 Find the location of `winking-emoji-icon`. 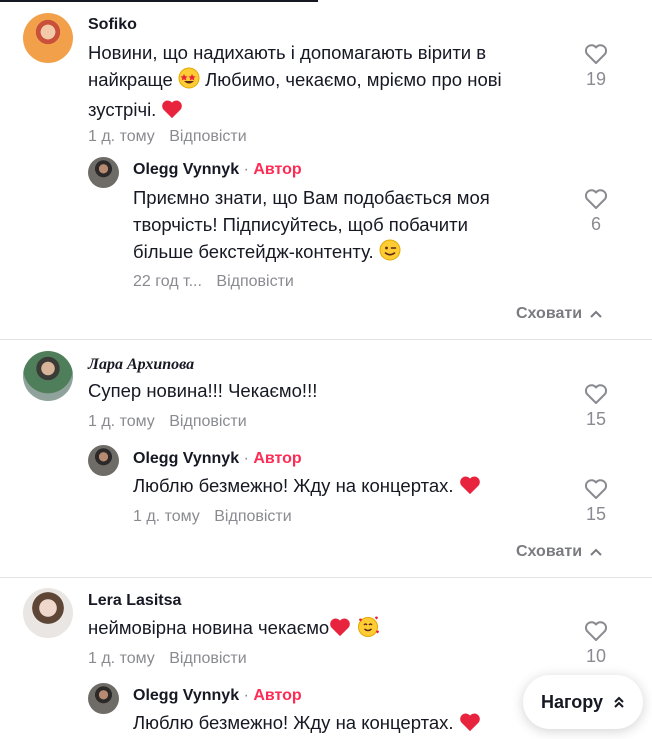

winking-emoji-icon is located at coordinates (390, 253).